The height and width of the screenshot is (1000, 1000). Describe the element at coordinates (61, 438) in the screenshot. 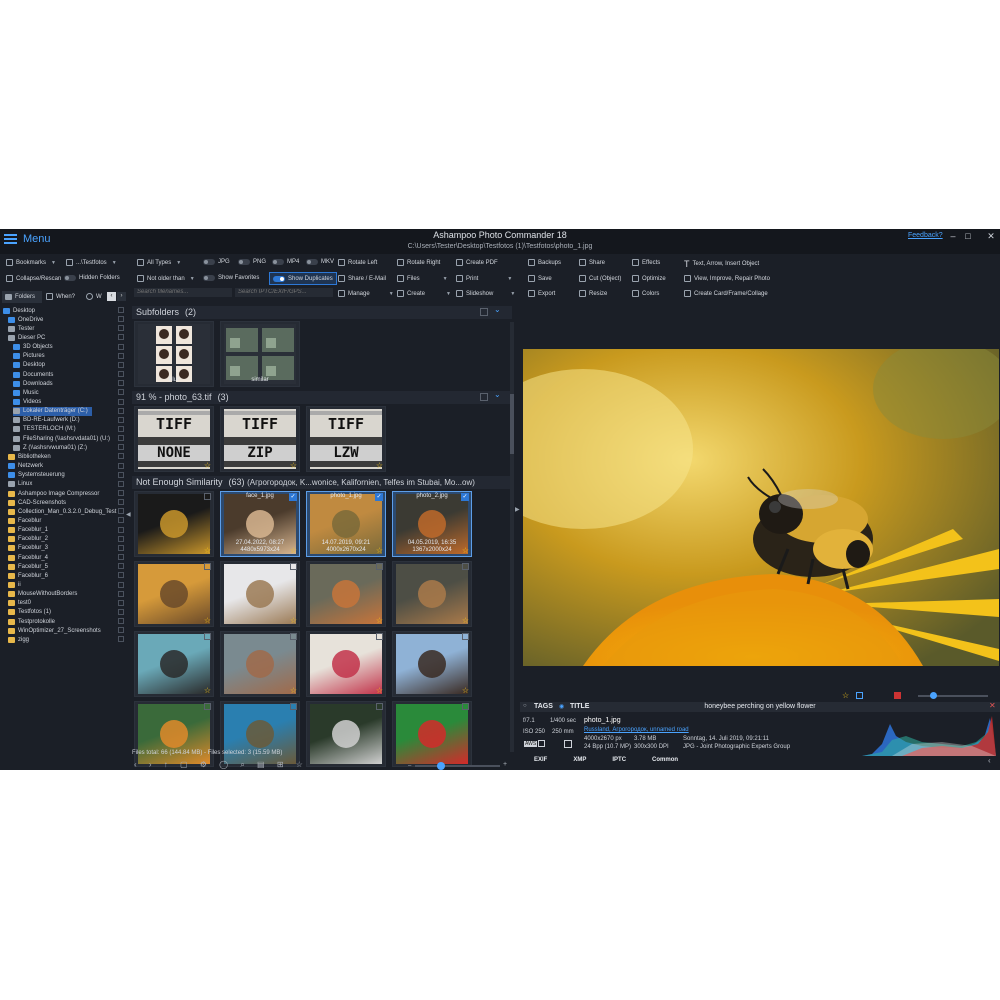

I see `tree-item: FileSharing (\\ashsrvdata01) (U:)` at that location.